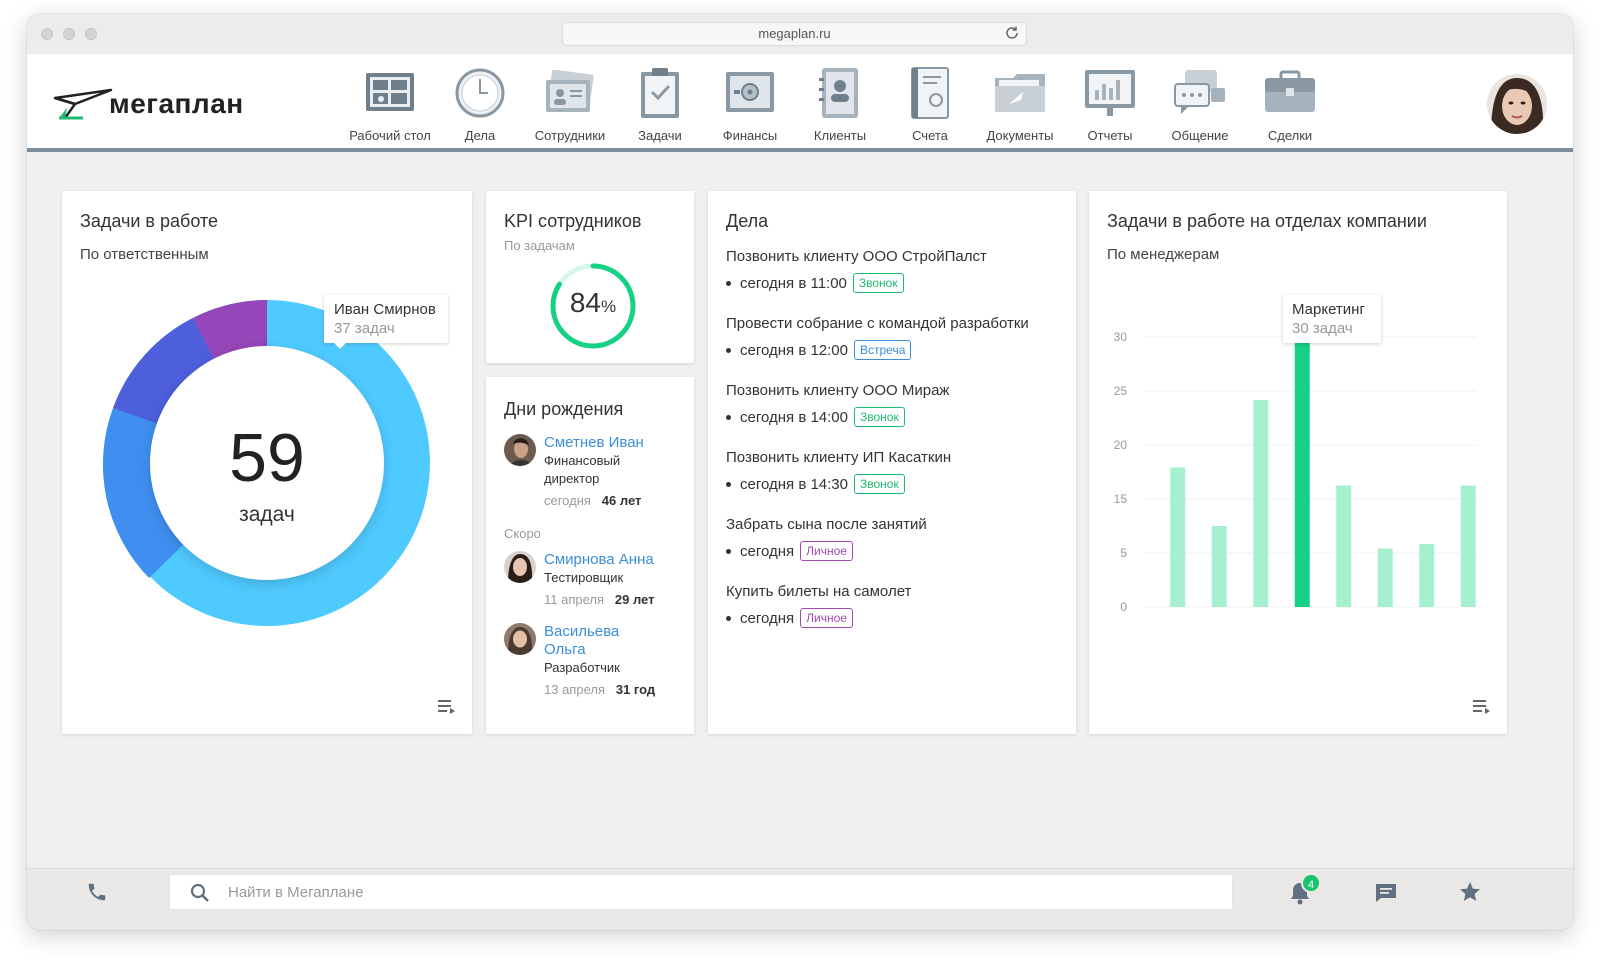 Image resolution: width=1600 pixels, height=968 pixels. Describe the element at coordinates (599, 560) in the screenshot. I see `birthday-name-link: Смирнова Анна` at that location.